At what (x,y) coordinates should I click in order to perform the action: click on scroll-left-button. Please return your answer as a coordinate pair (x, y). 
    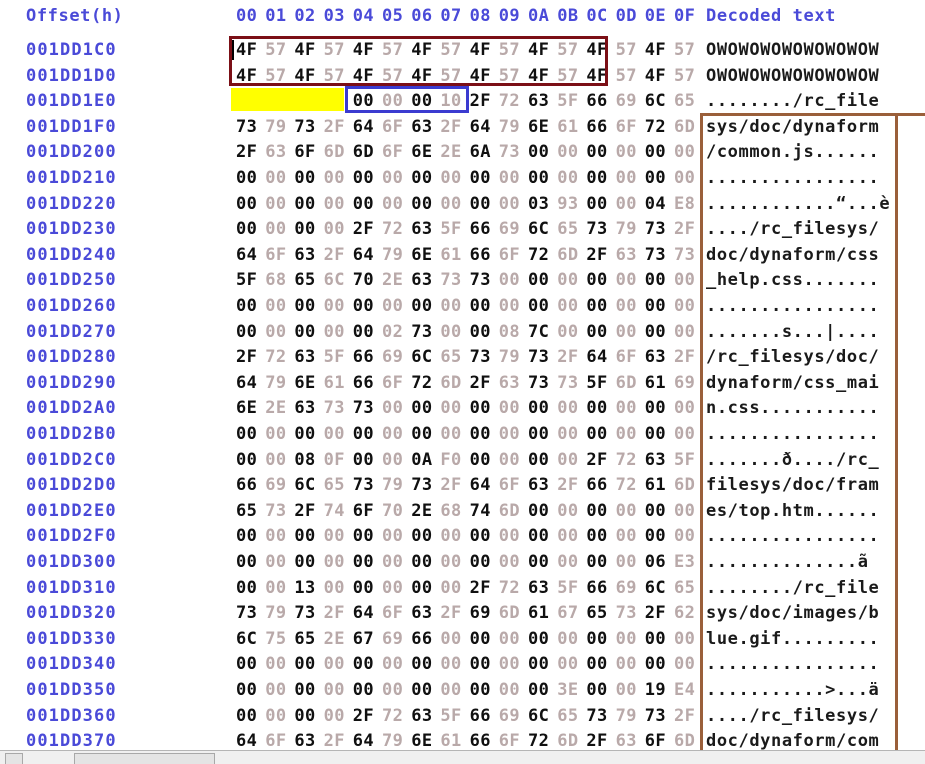
    Looking at the image, I should click on (14, 758).